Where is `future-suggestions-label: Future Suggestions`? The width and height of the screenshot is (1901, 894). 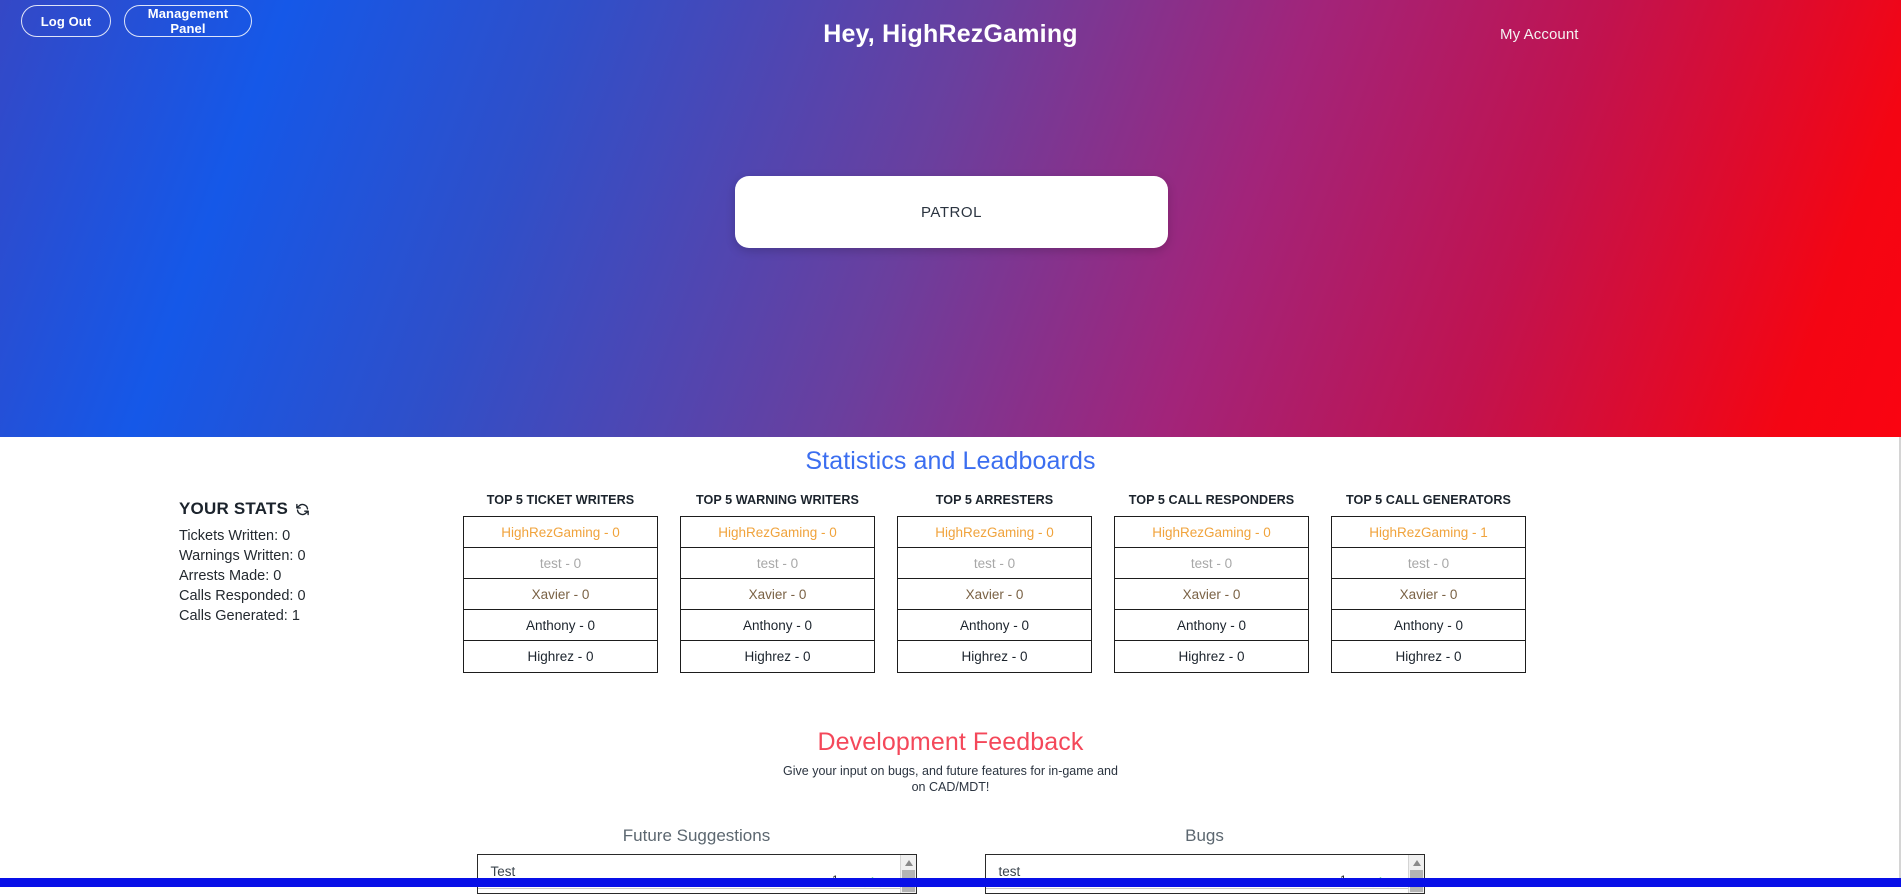
future-suggestions-label: Future Suggestions is located at coordinates (696, 835).